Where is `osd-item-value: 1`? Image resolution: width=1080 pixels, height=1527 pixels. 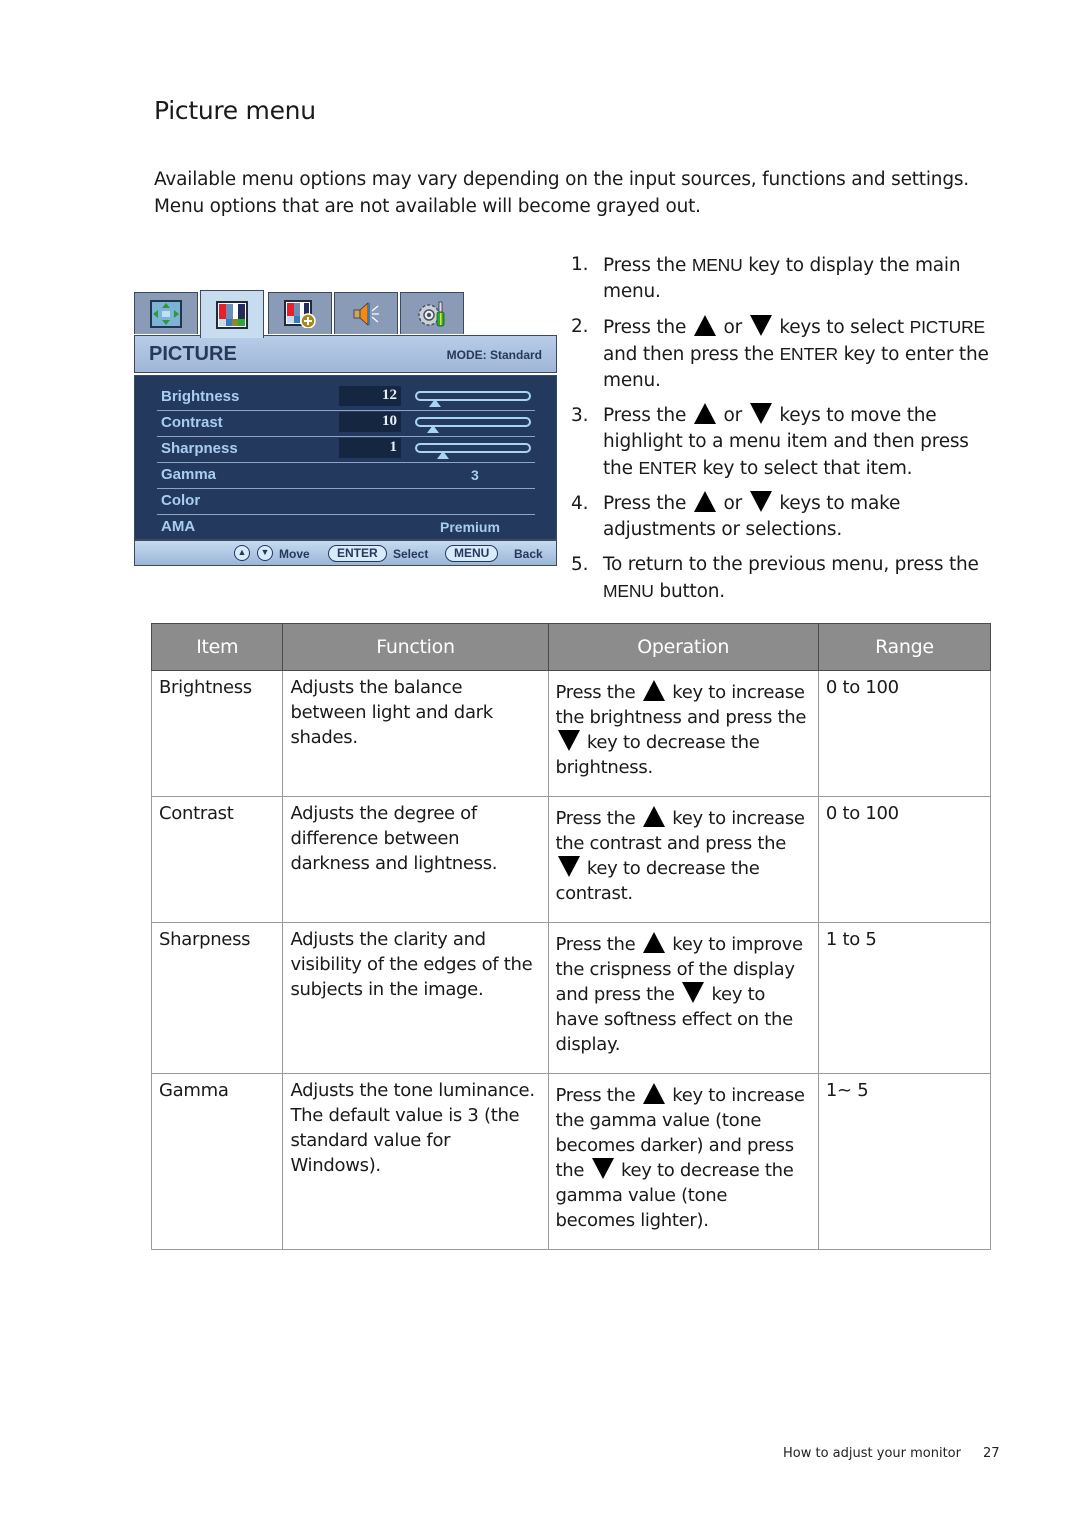 osd-item-value: 1 is located at coordinates (393, 447).